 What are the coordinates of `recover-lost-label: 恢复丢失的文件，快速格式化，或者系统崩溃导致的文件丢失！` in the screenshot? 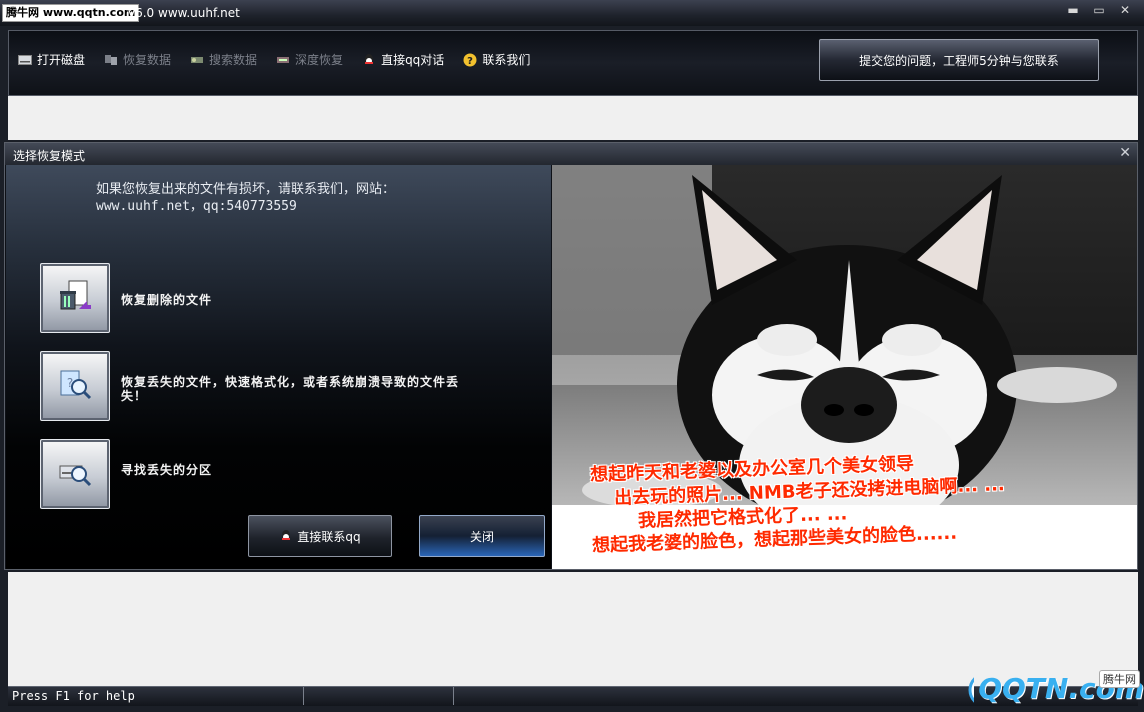 It's located at (290, 389).